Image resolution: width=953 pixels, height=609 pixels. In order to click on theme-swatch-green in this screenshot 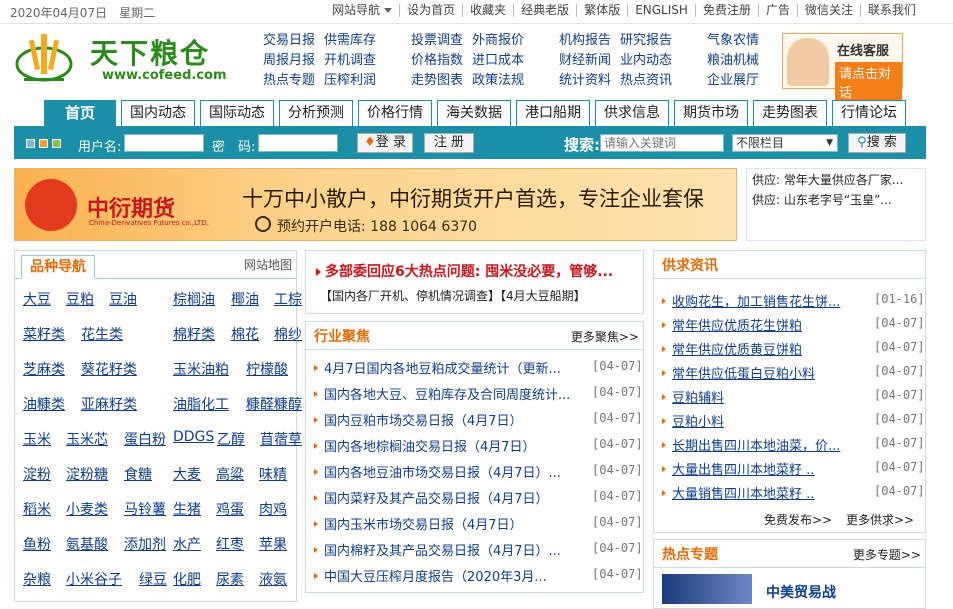, I will do `click(56, 143)`.